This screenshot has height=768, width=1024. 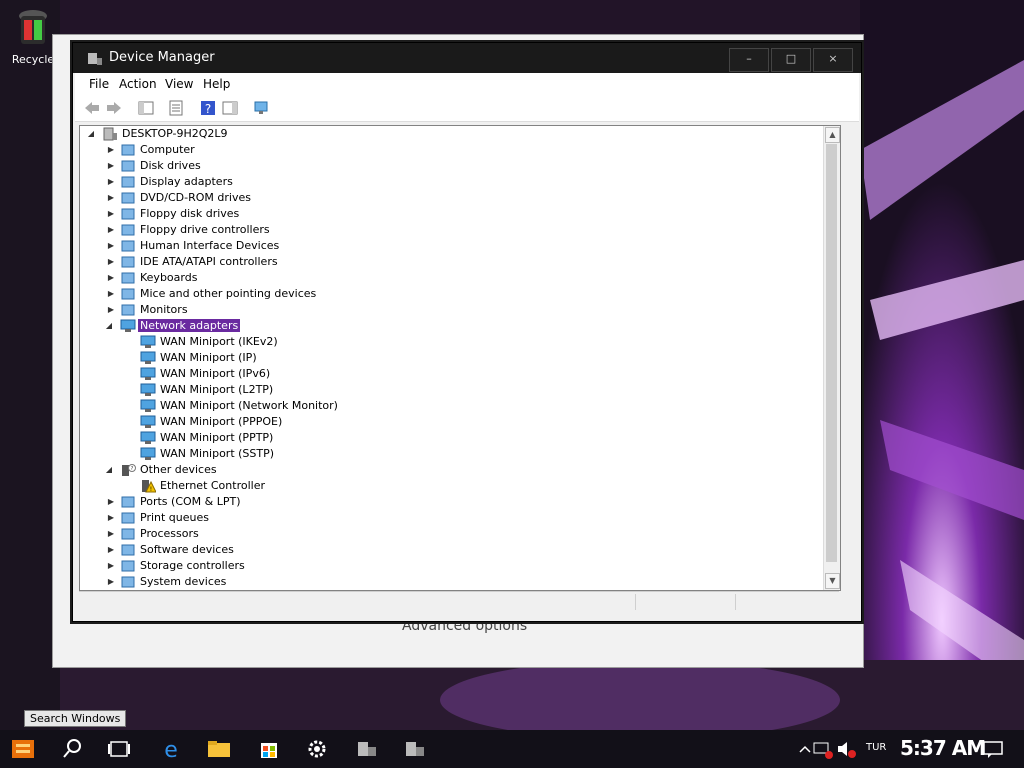 I want to click on close-button: ×, so click(x=833, y=60).